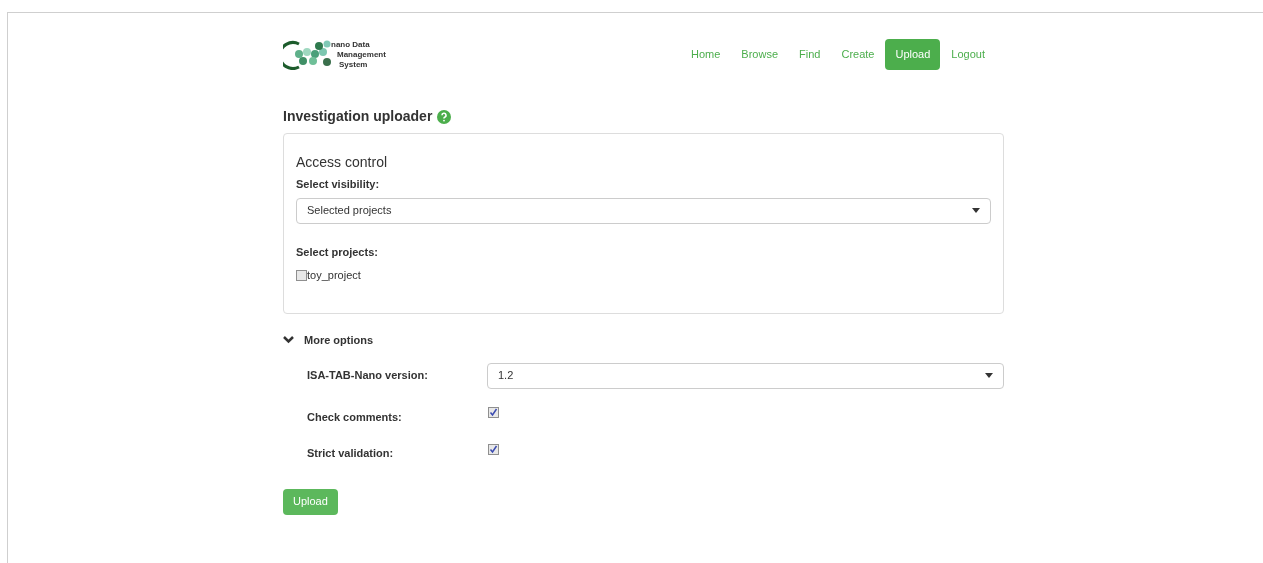  What do you see at coordinates (643, 210) in the screenshot?
I see `visibility-select: Selected projects` at bounding box center [643, 210].